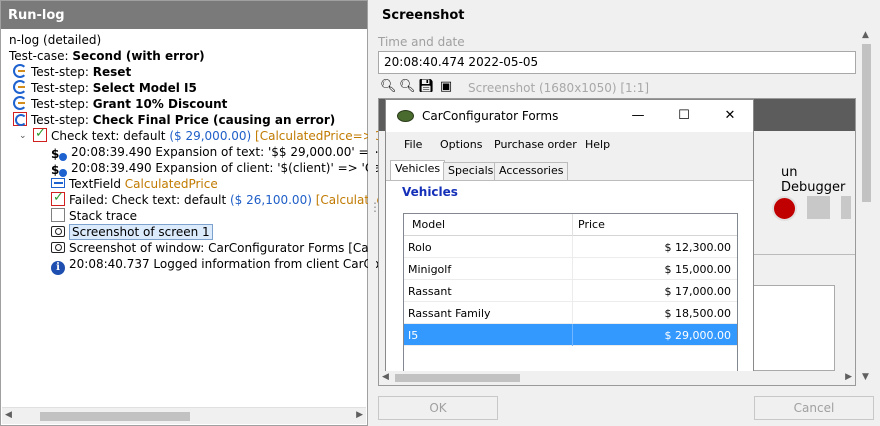  I want to click on app-menubar: File Options Purchase order Help, so click(569, 146).